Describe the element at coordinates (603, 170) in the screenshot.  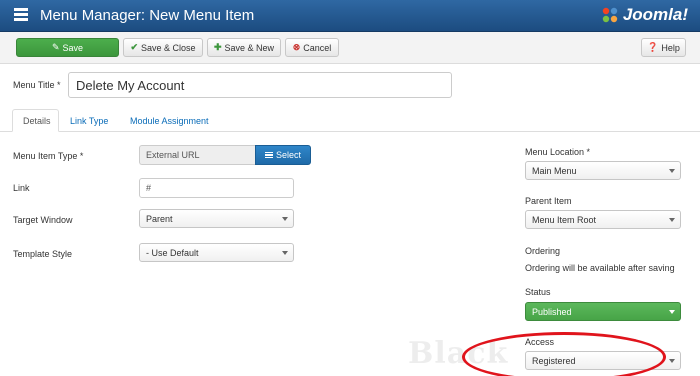
I see `menu-location-select: Main Menu` at that location.